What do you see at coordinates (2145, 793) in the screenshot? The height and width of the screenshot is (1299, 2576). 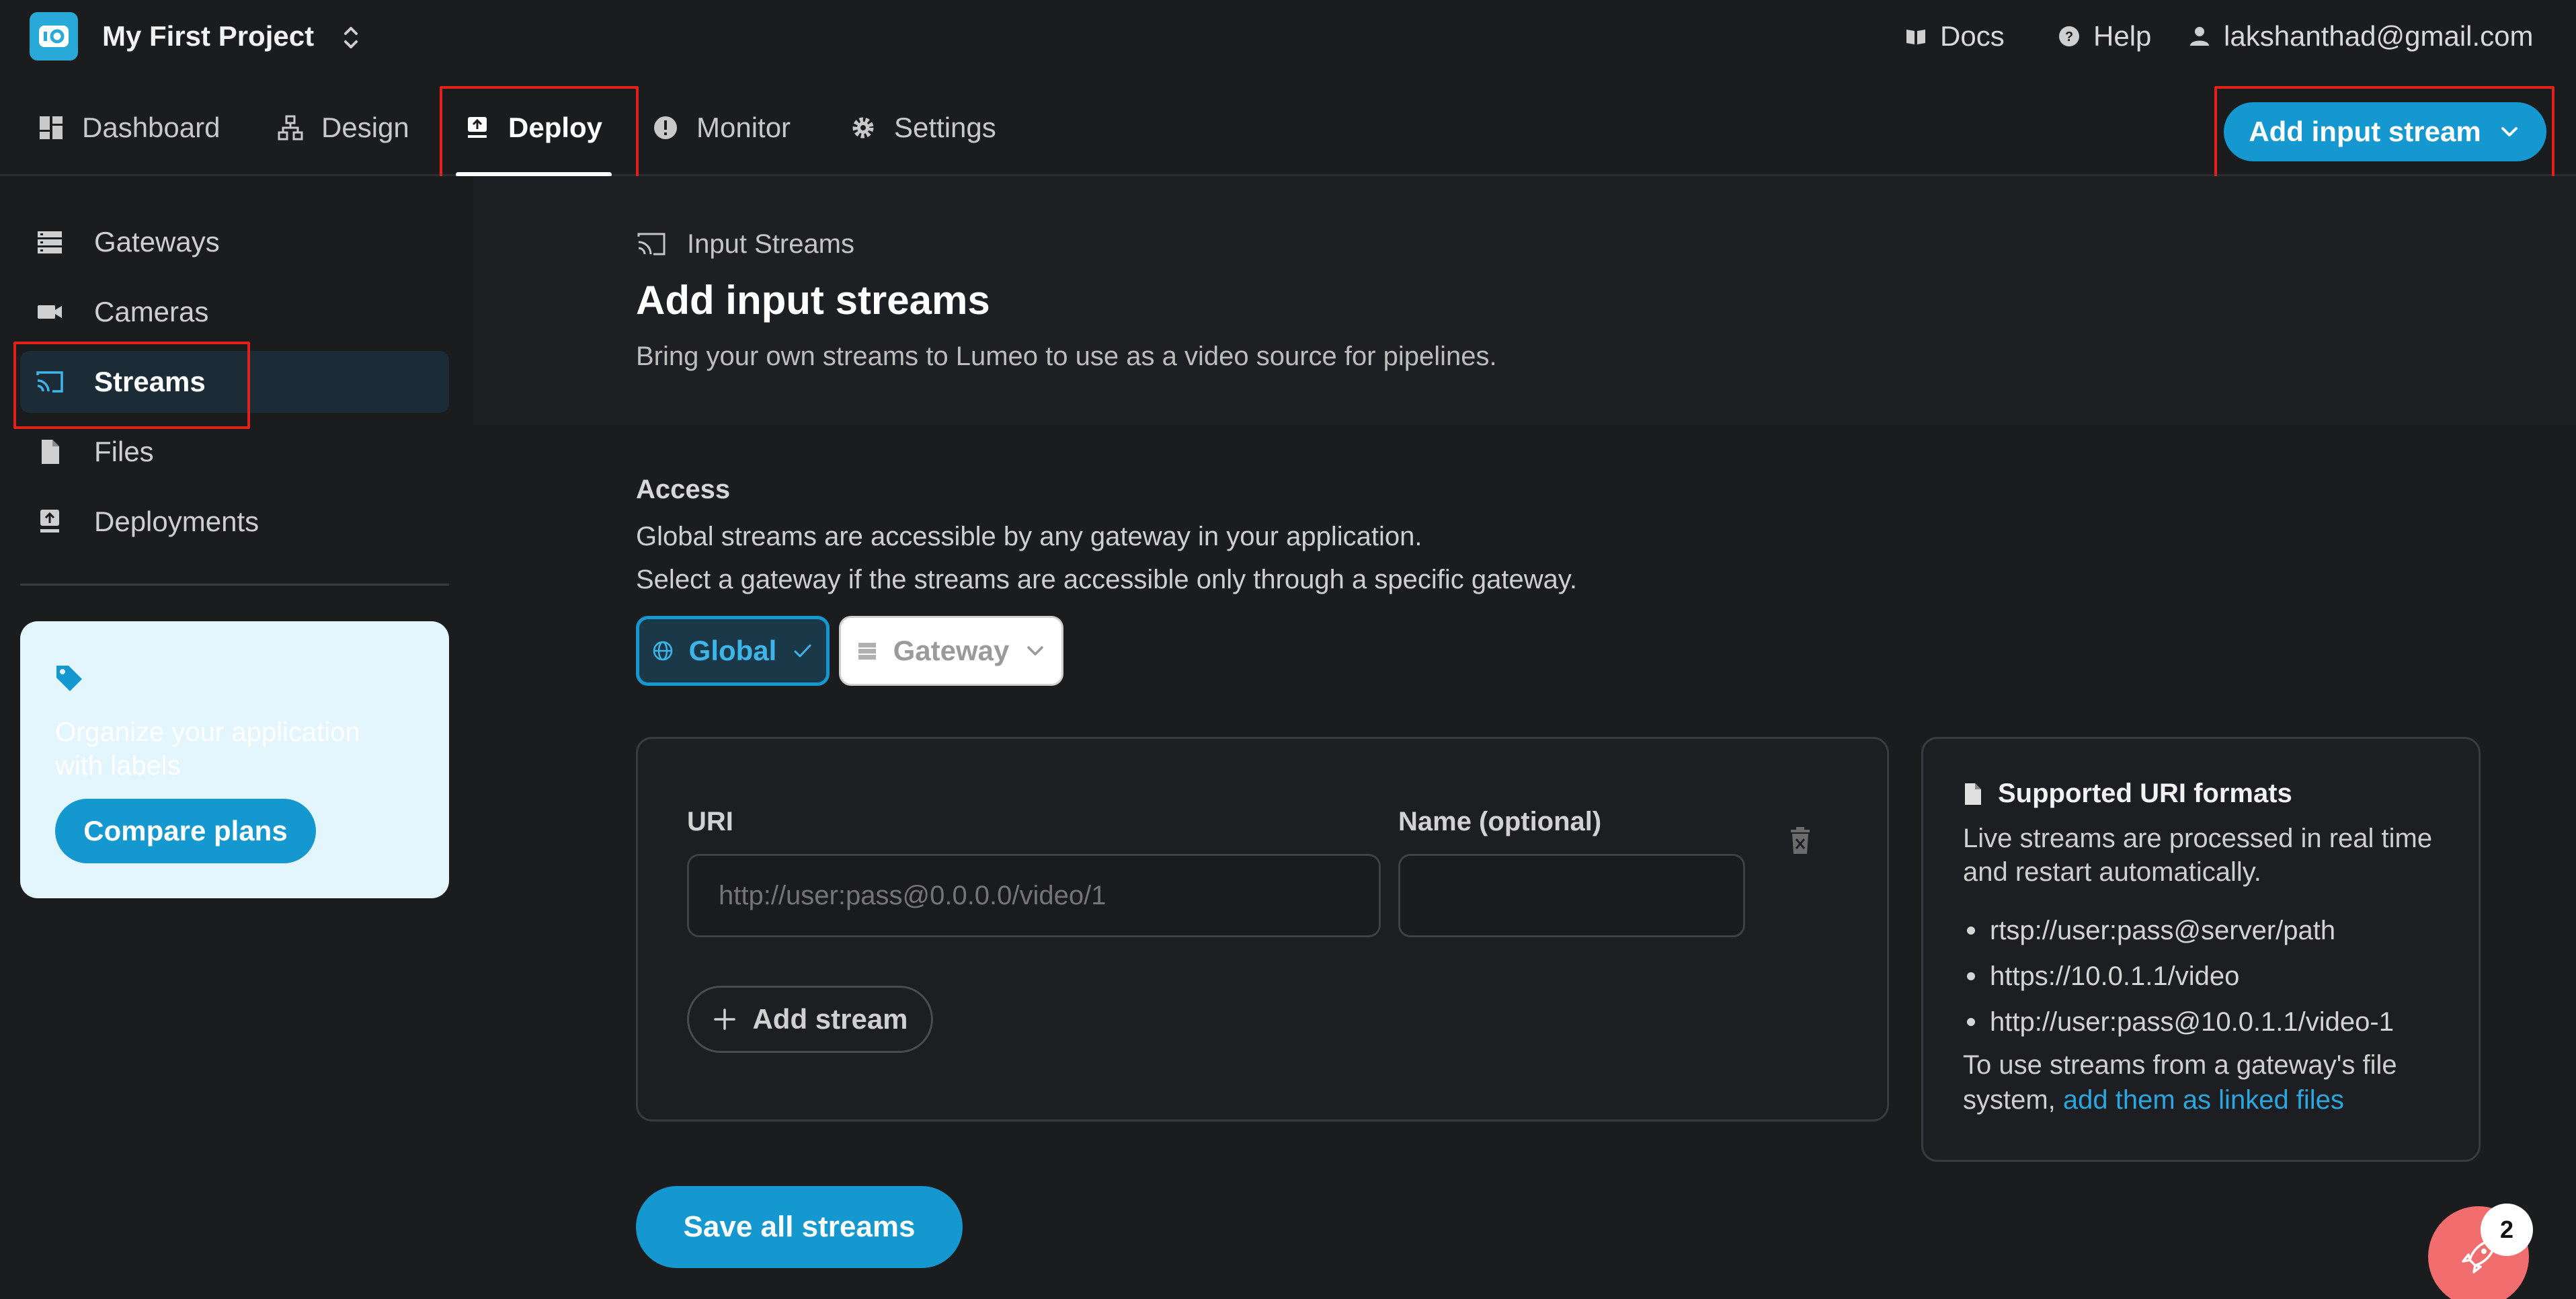 I see `uri-formats-title-text: Supported URI formats` at bounding box center [2145, 793].